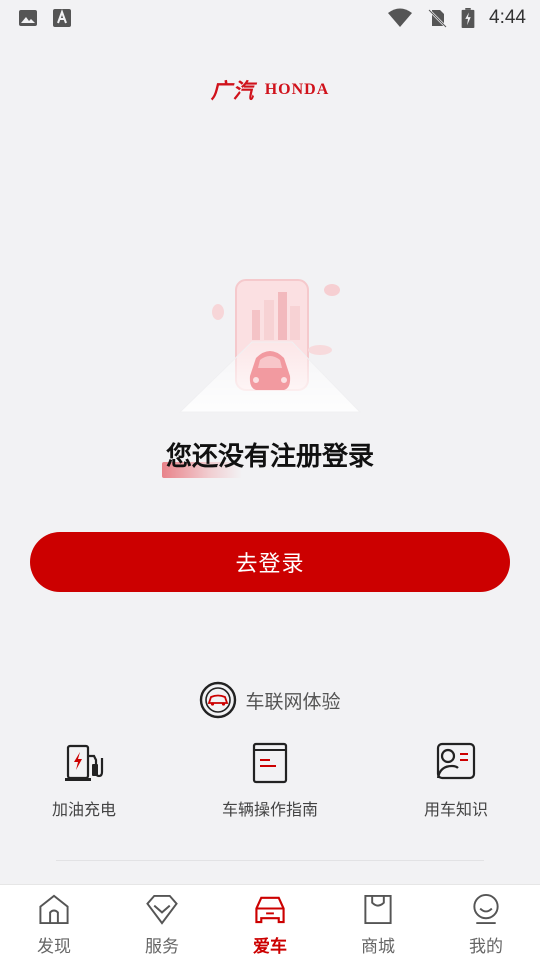  I want to click on shortcuts-row: 加油充电 车辆操作指南 用车知识, so click(270, 785).